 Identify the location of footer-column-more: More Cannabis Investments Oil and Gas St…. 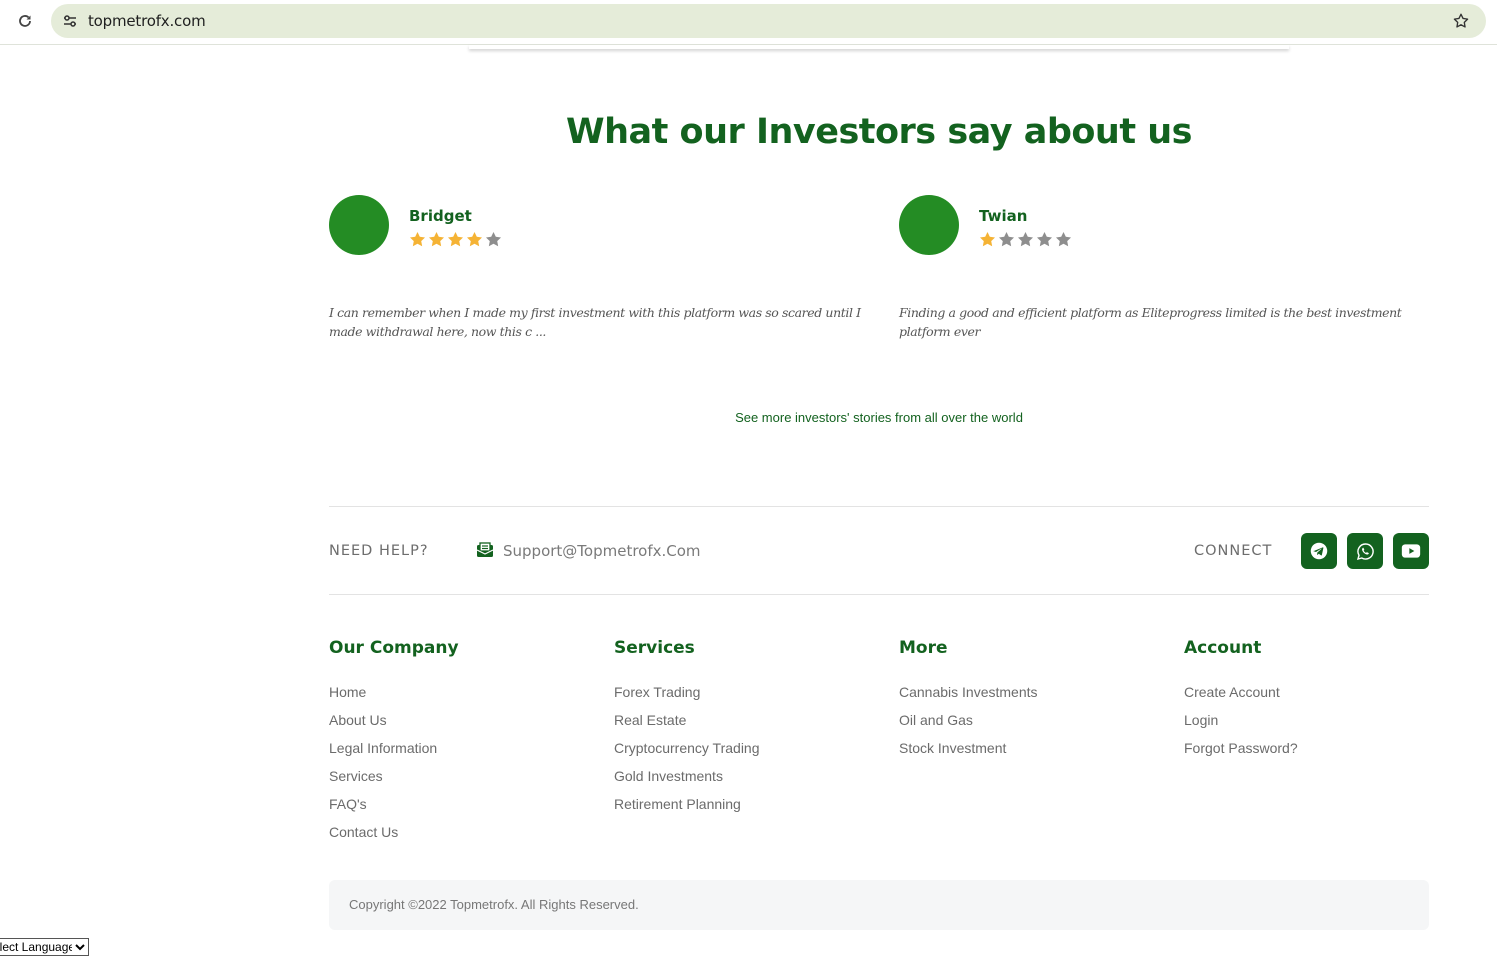
(1029, 700).